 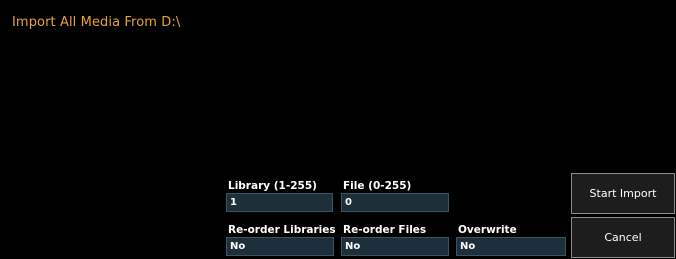 I want to click on reorder-files-label: Re-order Files, so click(x=385, y=230).